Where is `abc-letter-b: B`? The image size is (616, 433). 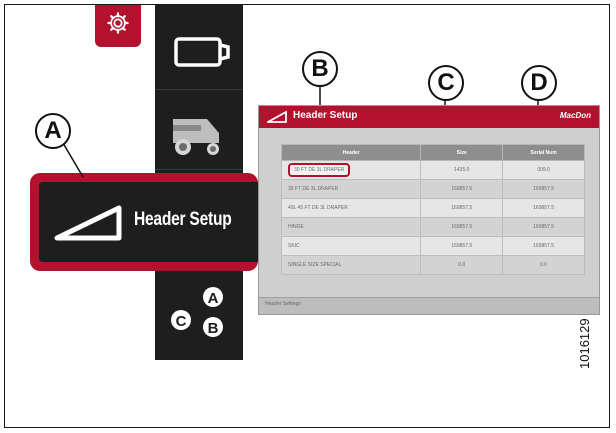 abc-letter-b: B is located at coordinates (213, 328).